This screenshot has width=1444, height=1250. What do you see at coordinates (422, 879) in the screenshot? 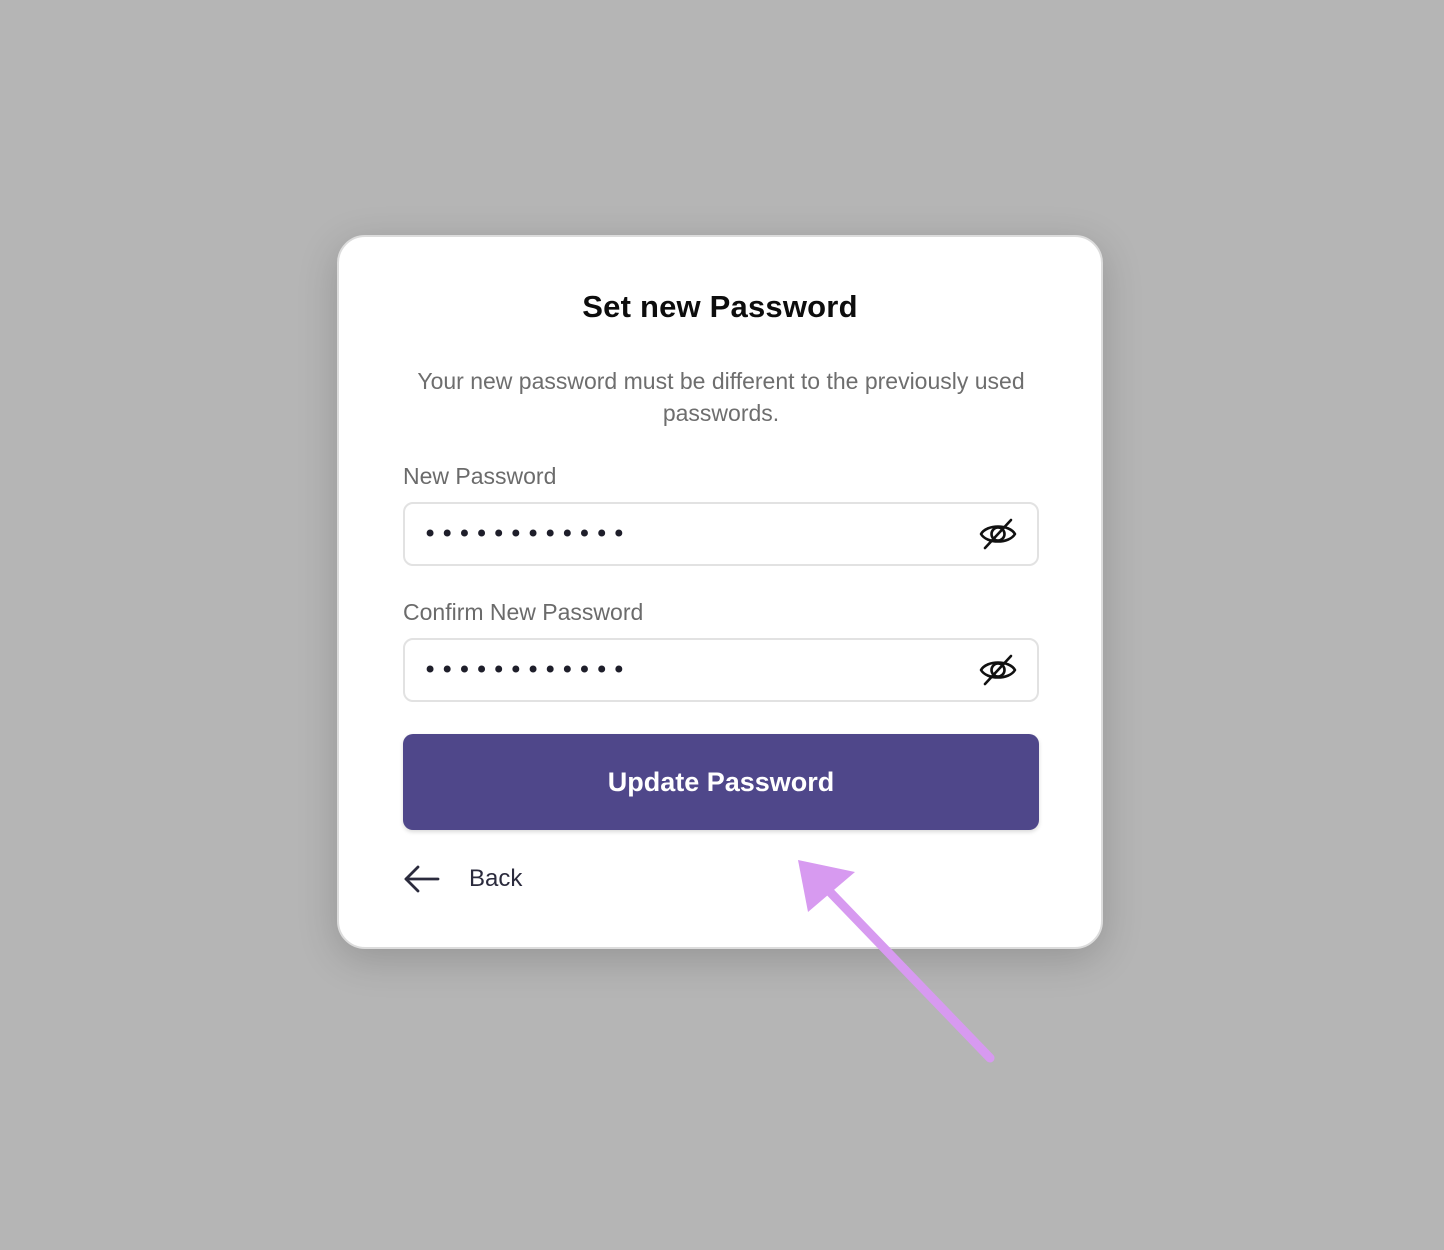
I see `arrow-left-icon` at bounding box center [422, 879].